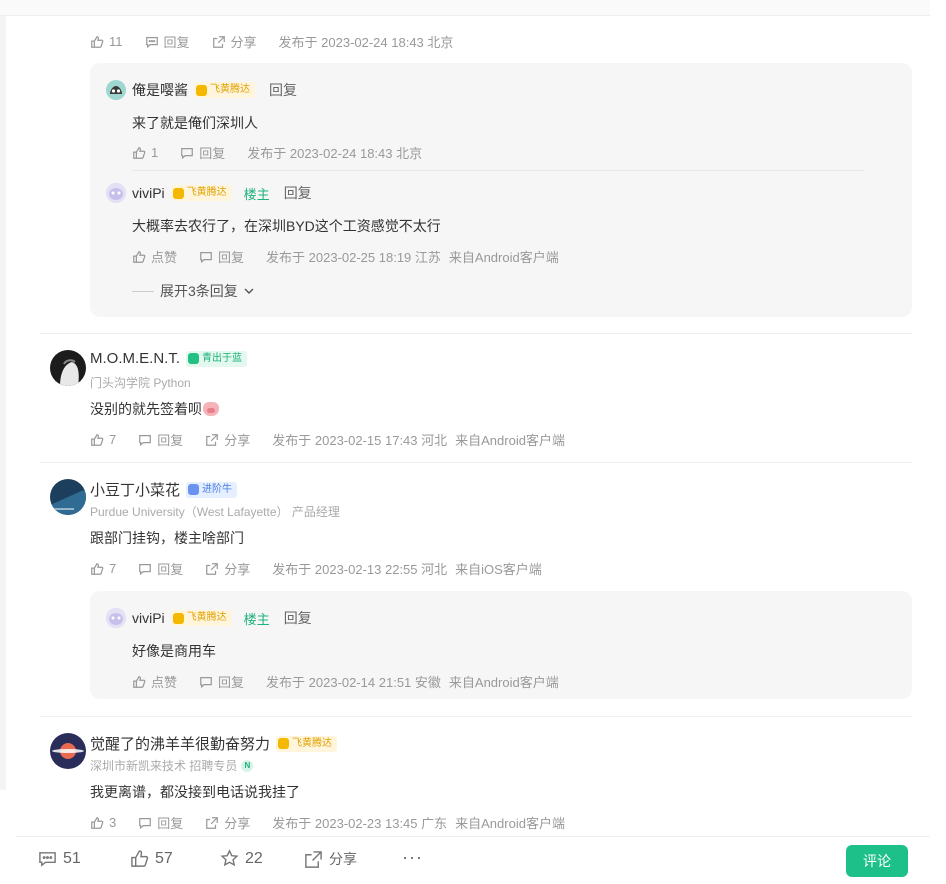 This screenshot has width=946, height=884. What do you see at coordinates (164, 682) in the screenshot?
I see `like-label: 点赞` at bounding box center [164, 682].